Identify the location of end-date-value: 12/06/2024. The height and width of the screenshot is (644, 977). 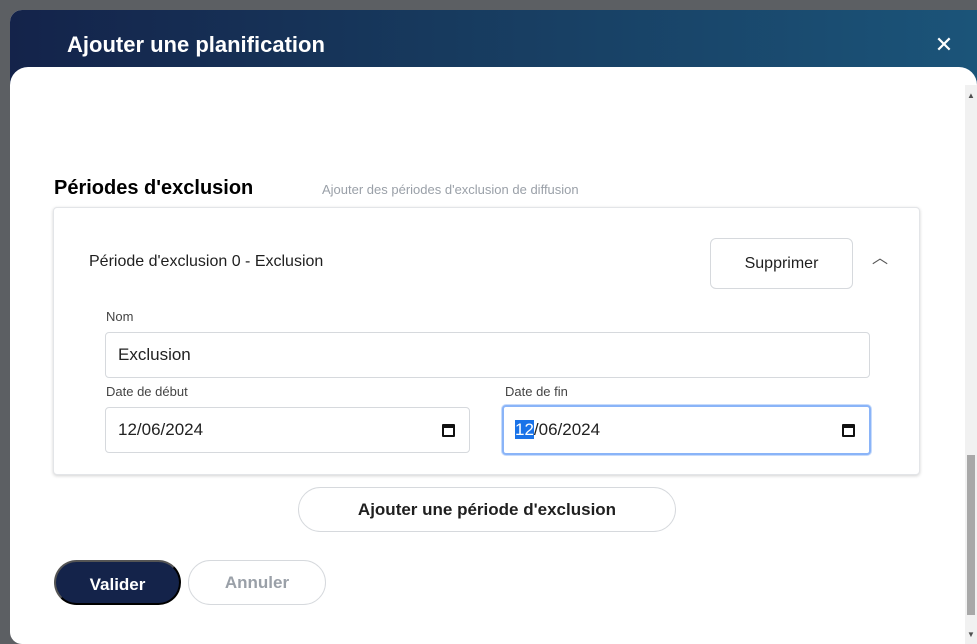
(557, 430).